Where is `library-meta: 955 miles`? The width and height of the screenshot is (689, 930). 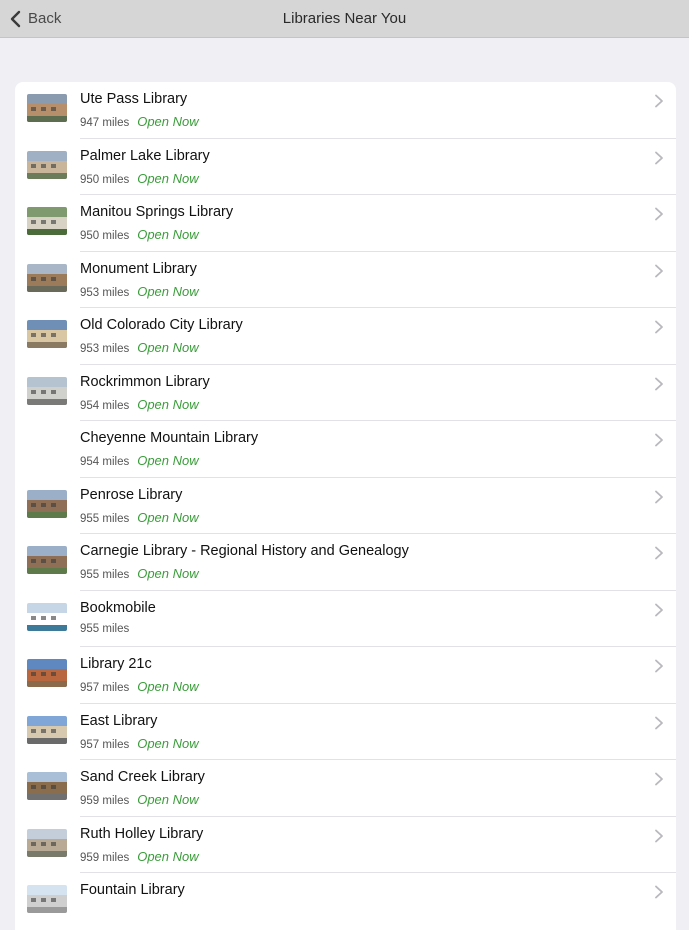 library-meta: 955 miles is located at coordinates (108, 629).